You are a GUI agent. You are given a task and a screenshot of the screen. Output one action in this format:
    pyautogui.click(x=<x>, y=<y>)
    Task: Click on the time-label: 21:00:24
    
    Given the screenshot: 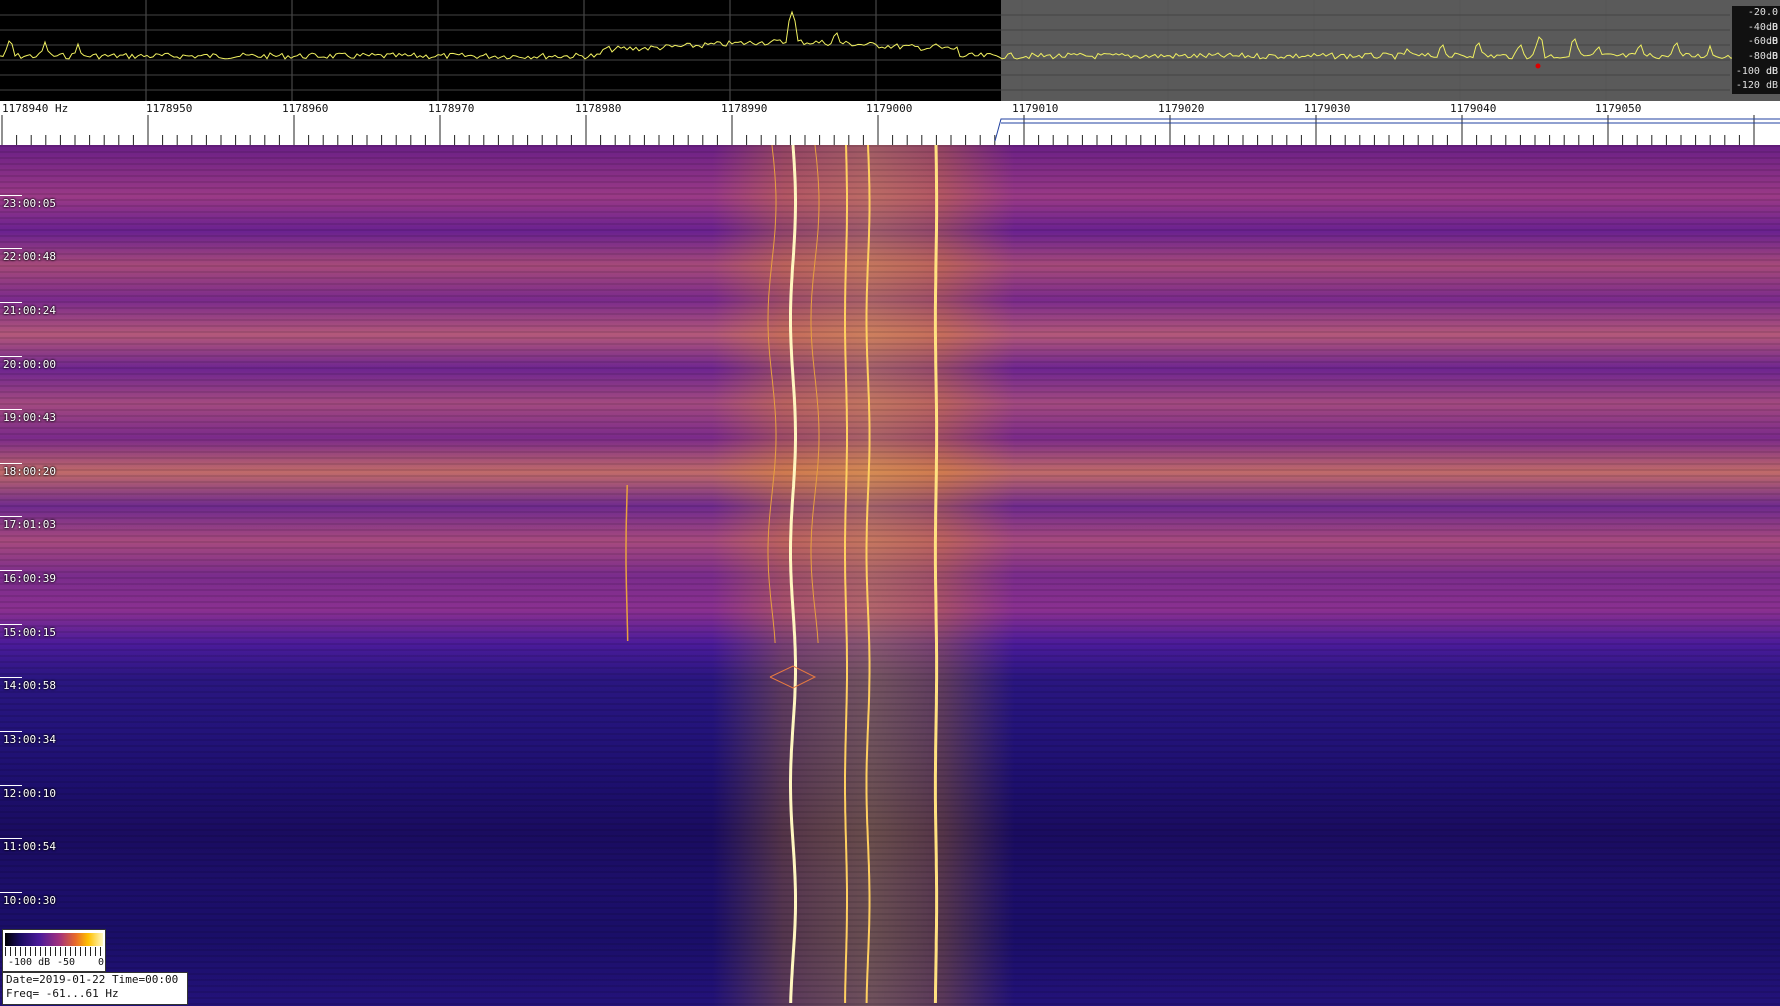 What is the action you would take?
    pyautogui.click(x=29, y=310)
    